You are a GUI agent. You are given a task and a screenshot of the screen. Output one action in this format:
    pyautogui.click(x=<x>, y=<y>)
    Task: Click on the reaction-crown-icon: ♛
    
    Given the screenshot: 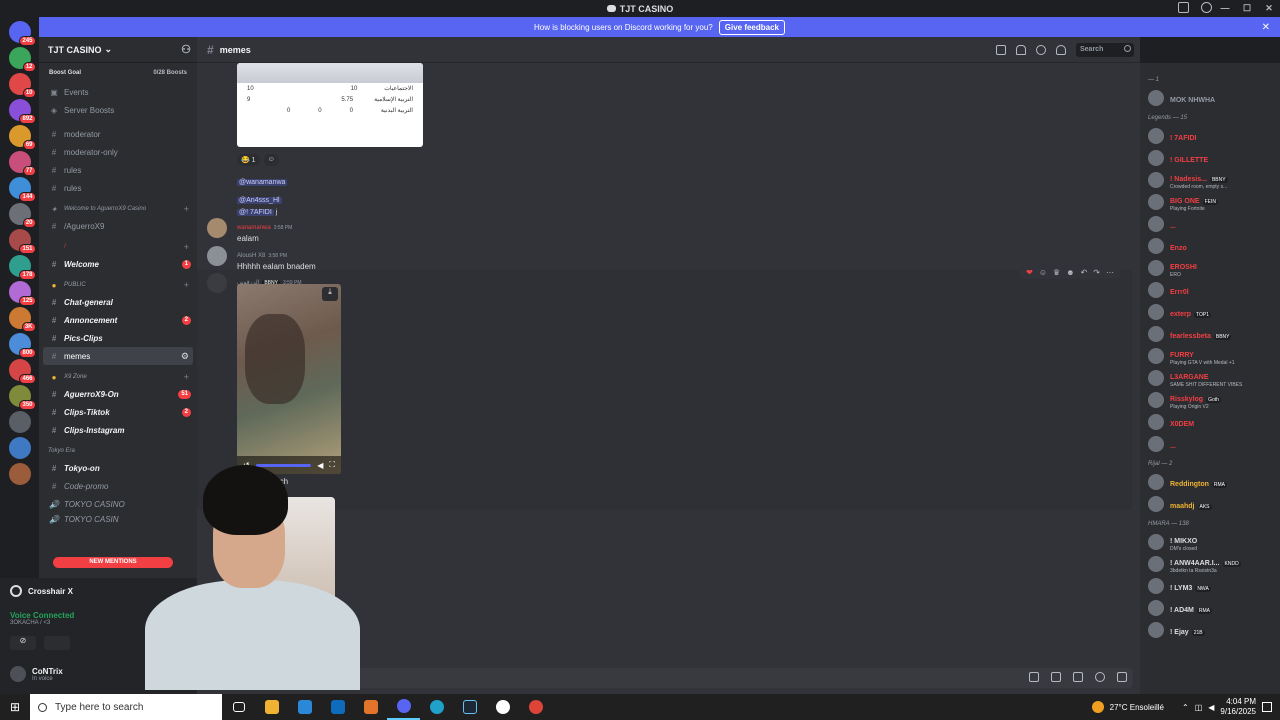 What is the action you would take?
    pyautogui.click(x=1056, y=272)
    